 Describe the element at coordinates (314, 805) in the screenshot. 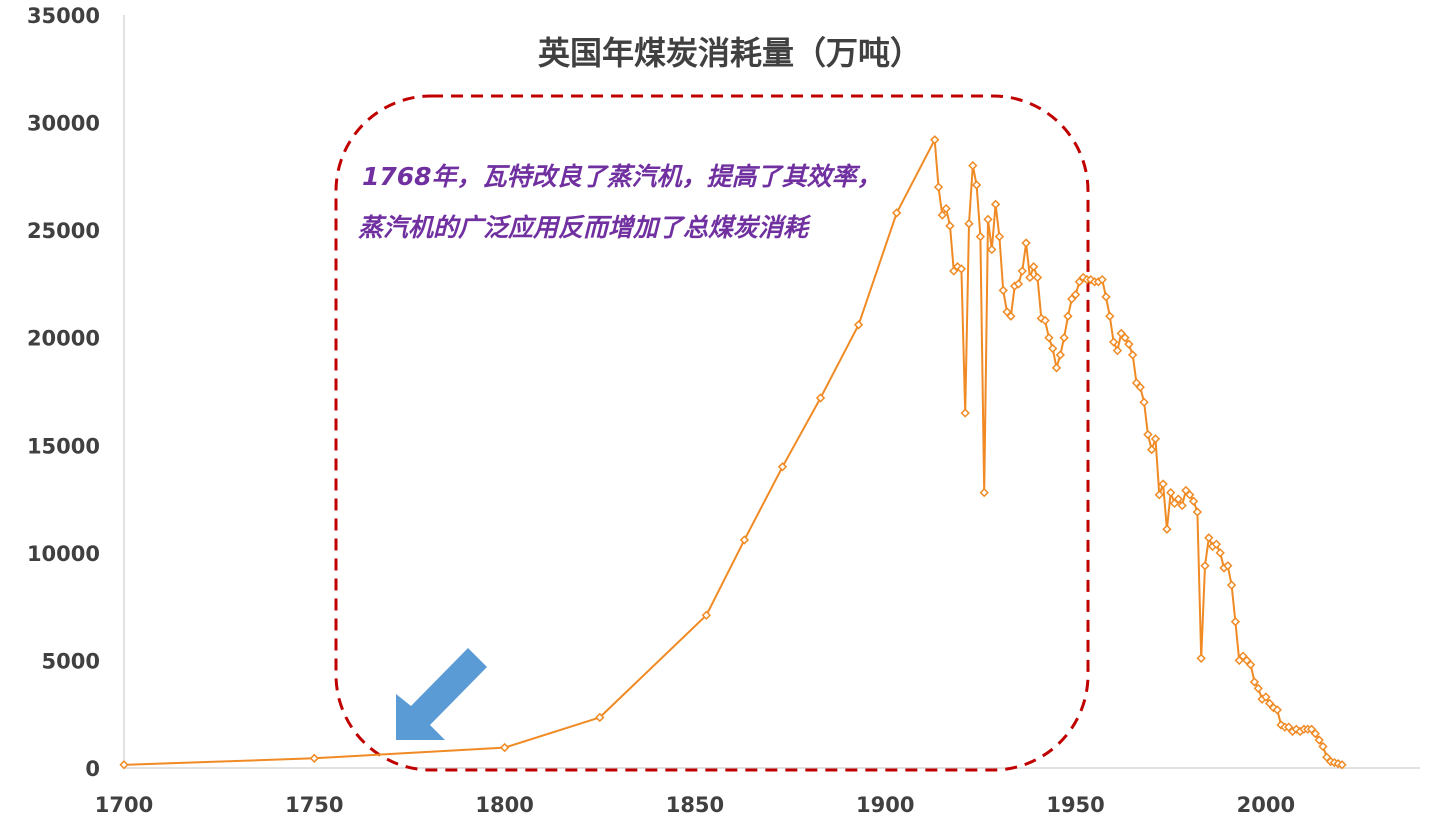

I see `x-tick-label: 1750` at that location.